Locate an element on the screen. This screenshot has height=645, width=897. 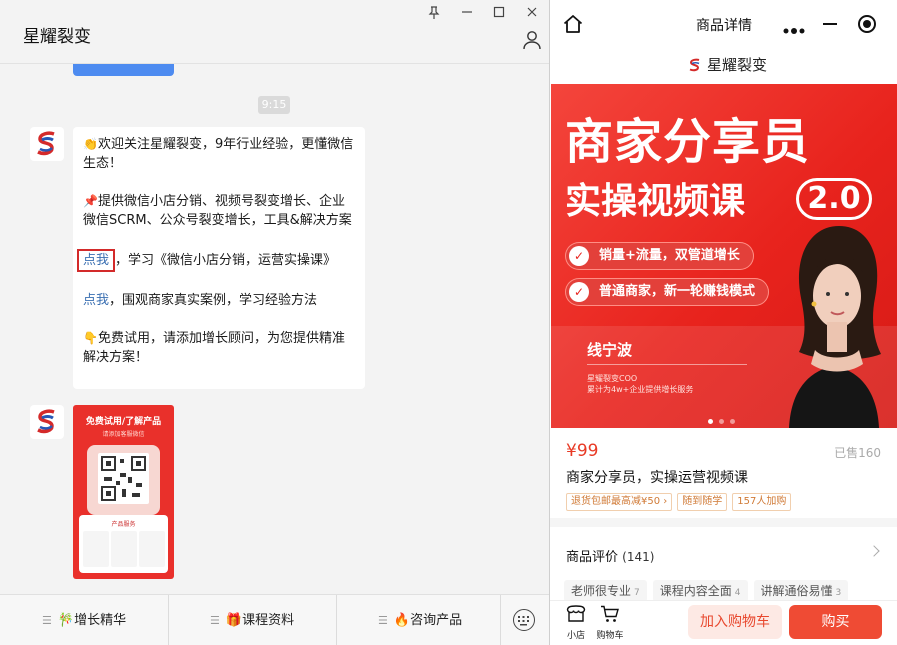
purchase-bar: 小店 购物车 加入购物车 购买 is located at coordinates (723, 622).